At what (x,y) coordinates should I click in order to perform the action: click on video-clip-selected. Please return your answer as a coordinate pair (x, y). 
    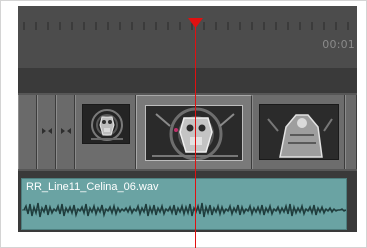
    Looking at the image, I should click on (194, 132).